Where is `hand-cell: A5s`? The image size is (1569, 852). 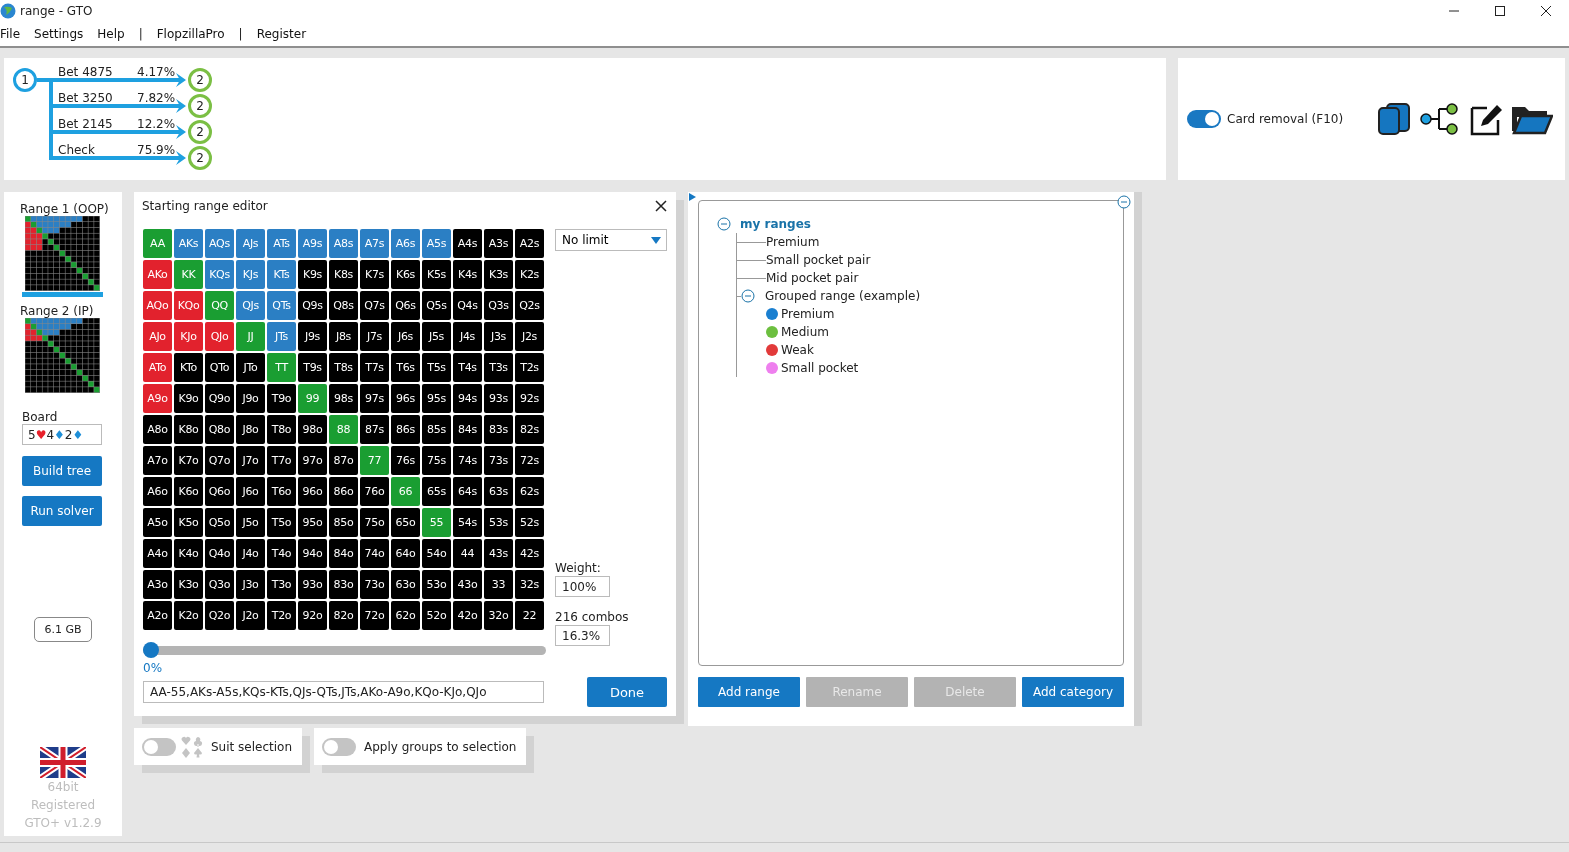 hand-cell: A5s is located at coordinates (436, 243).